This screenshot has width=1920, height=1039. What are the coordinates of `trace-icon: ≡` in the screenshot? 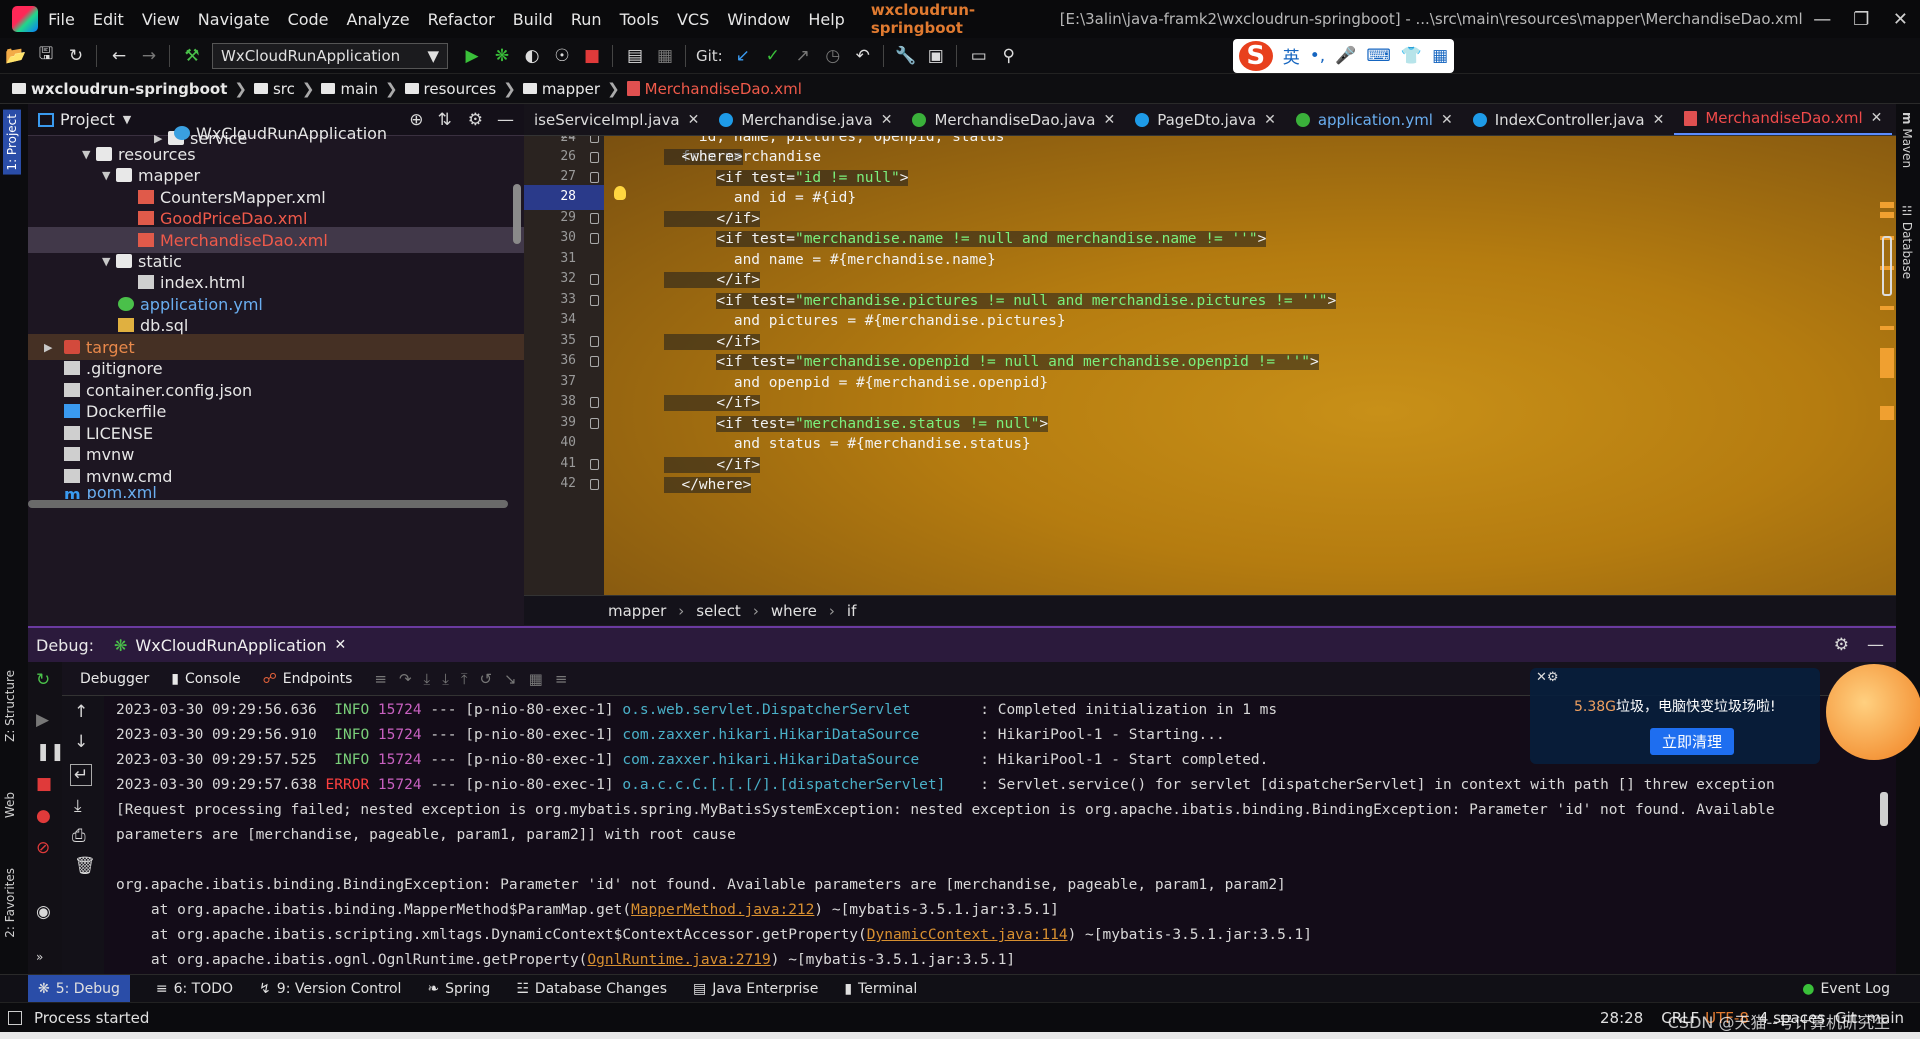 It's located at (561, 679).